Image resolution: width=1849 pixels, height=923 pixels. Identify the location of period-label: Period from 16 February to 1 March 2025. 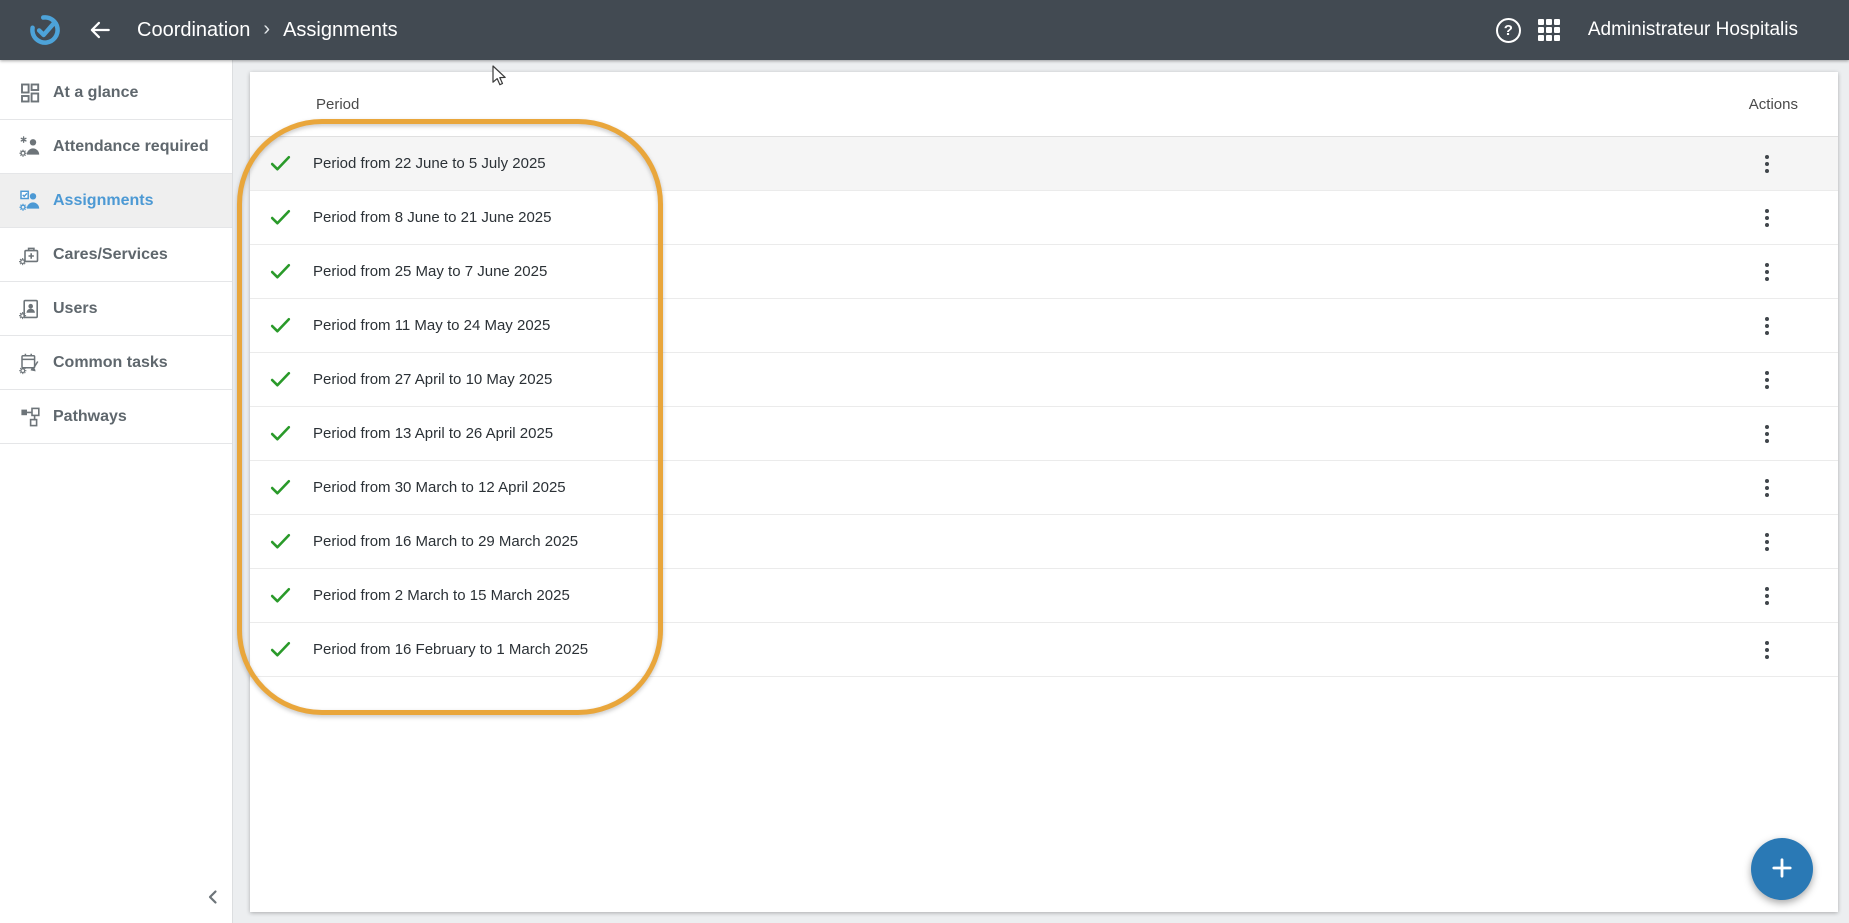
(451, 649).